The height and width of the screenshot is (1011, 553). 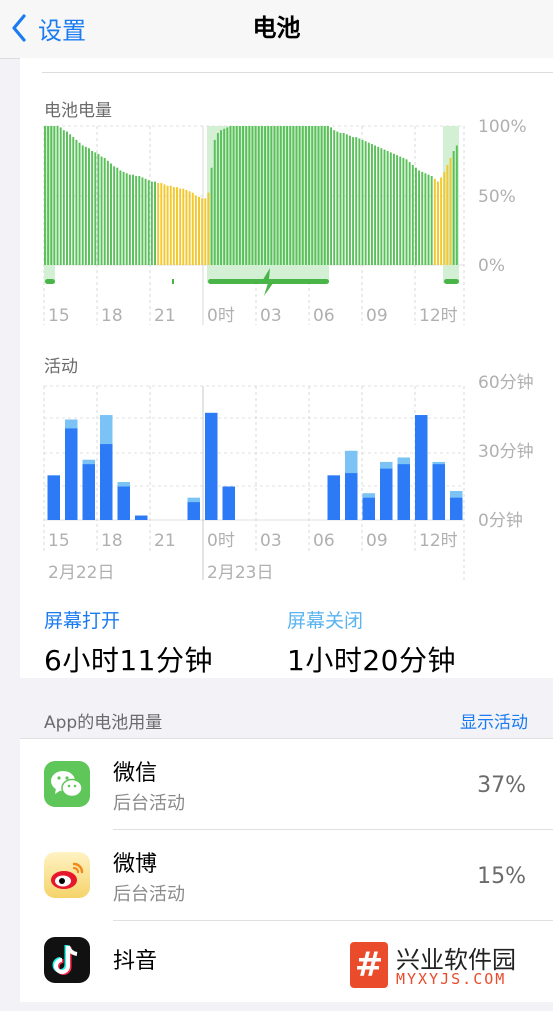 I want to click on site-watermark: # 兴业软件园 MYXYJS.COM, so click(x=450, y=967).